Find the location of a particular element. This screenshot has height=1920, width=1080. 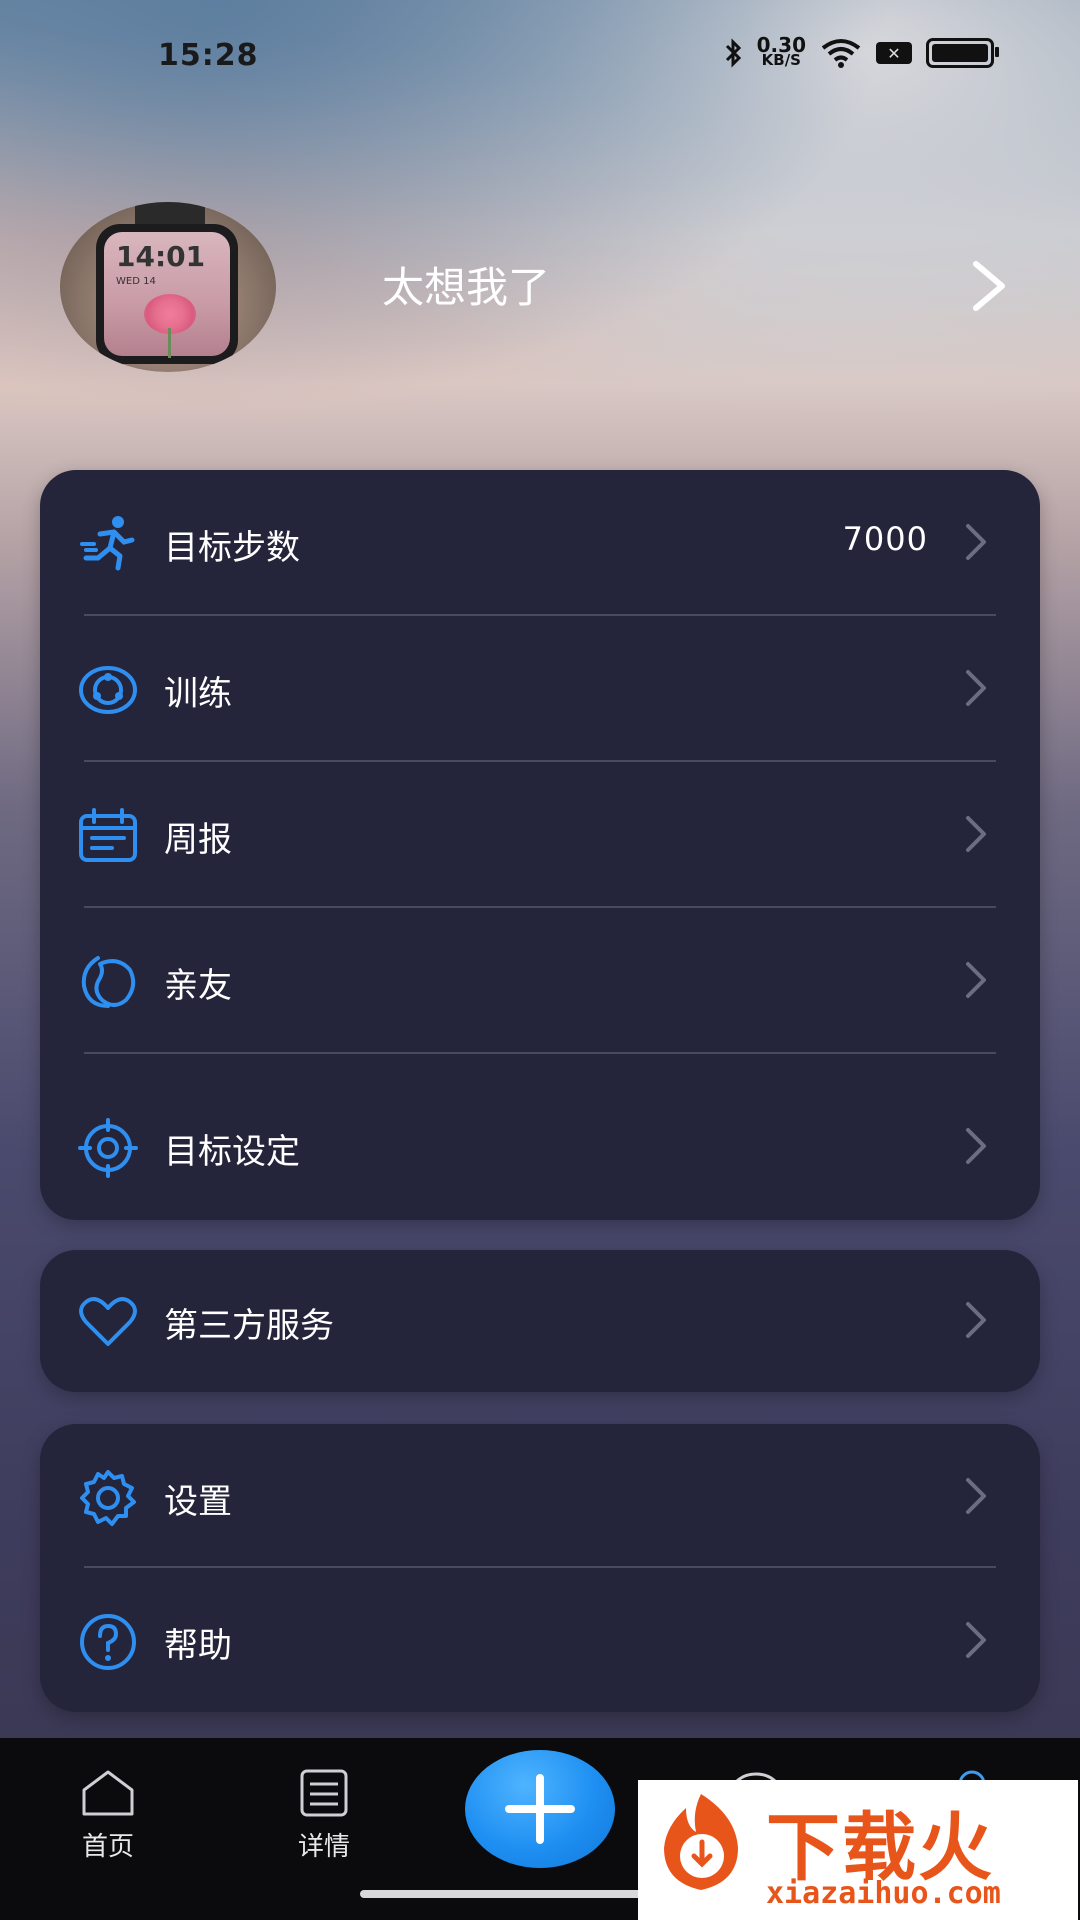

avatar: 14:01 WED 14 is located at coordinates (168, 287).